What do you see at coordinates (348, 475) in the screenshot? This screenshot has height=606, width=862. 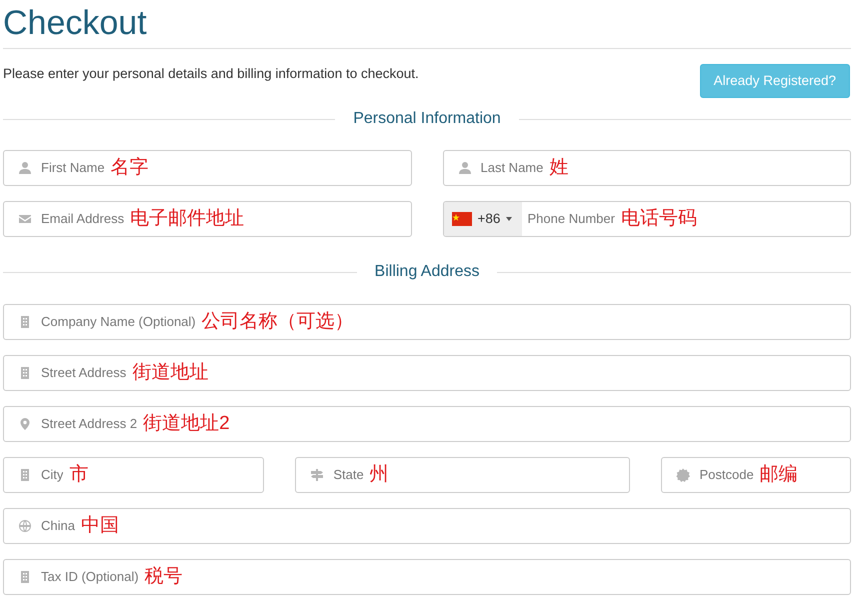 I see `text-input: State` at bounding box center [348, 475].